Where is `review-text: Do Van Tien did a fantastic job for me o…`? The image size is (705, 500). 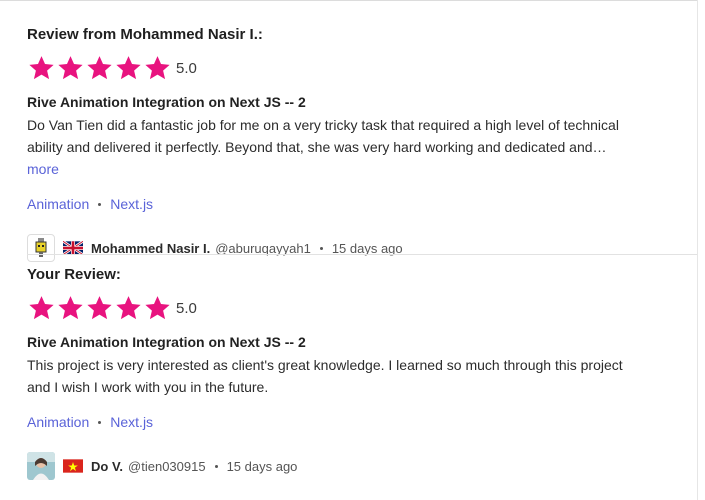
review-text: Do Van Tien did a fantastic job for me o… is located at coordinates (332, 147).